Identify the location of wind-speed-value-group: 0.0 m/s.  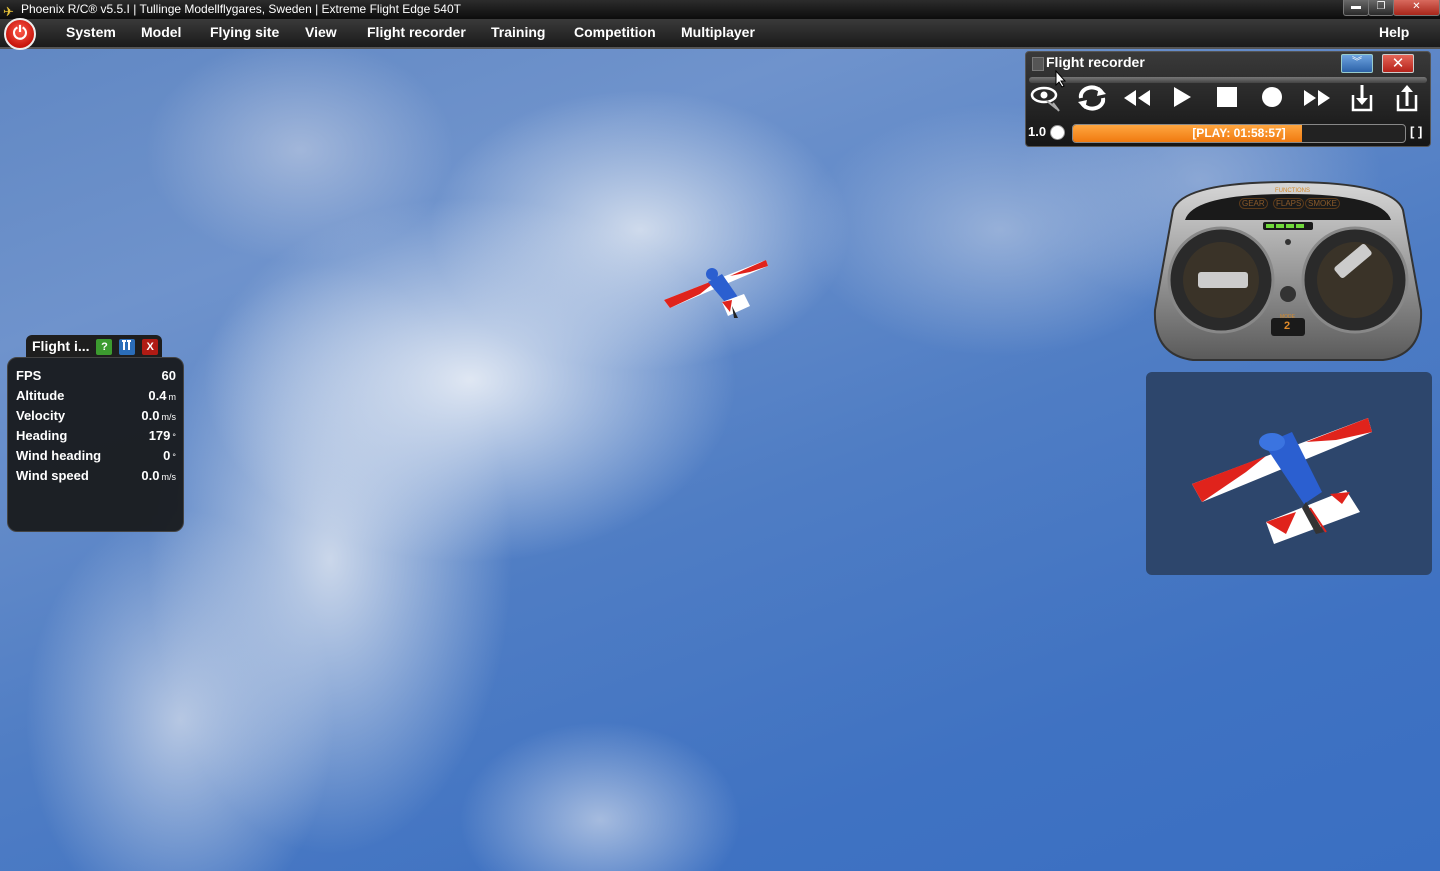
(158, 476).